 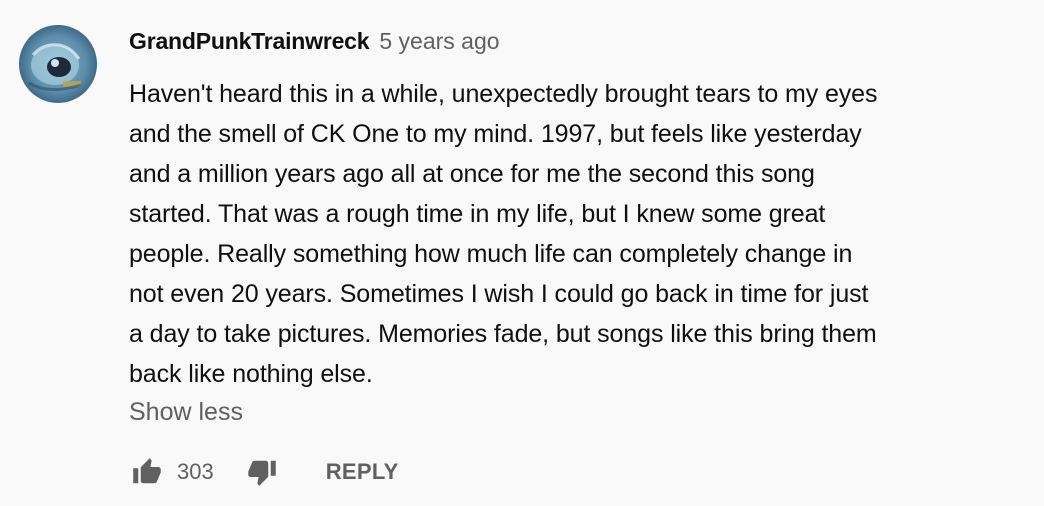 I want to click on like-button, so click(x=147, y=472).